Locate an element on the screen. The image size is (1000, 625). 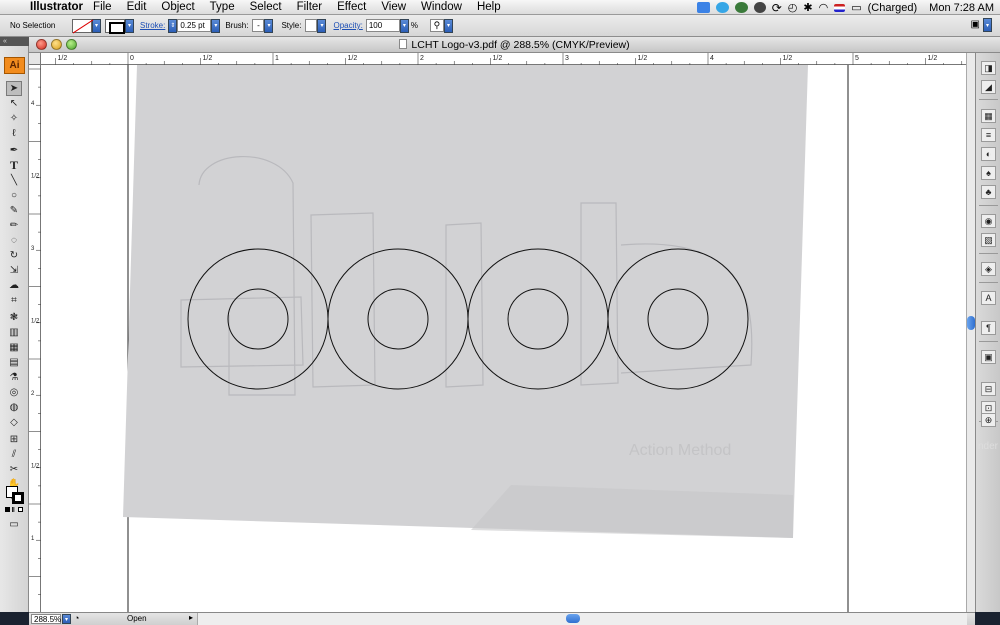
ruler-origin is located at coordinates (35, 59).